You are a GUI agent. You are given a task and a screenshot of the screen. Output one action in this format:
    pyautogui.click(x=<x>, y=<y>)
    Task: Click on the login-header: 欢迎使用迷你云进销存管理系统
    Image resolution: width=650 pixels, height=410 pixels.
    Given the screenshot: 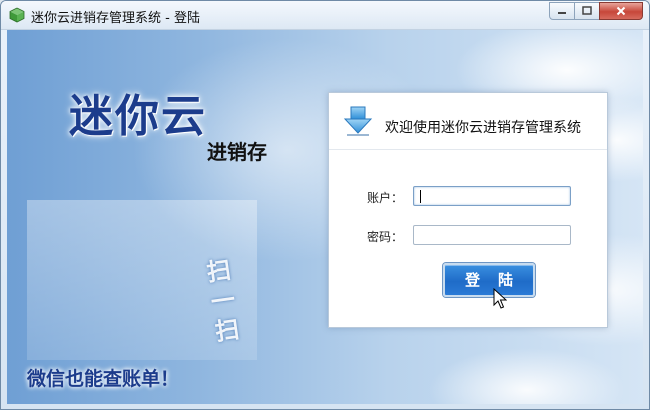 What is the action you would take?
    pyautogui.click(x=468, y=121)
    